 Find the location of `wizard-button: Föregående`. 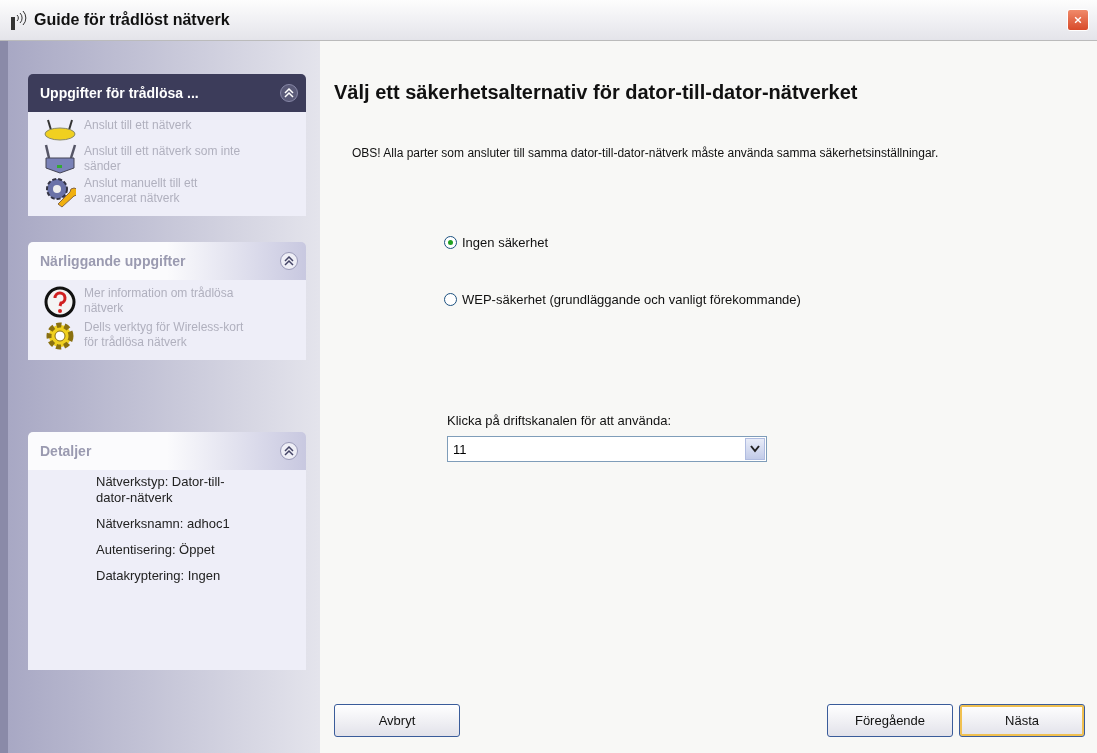

wizard-button: Föregående is located at coordinates (890, 720).